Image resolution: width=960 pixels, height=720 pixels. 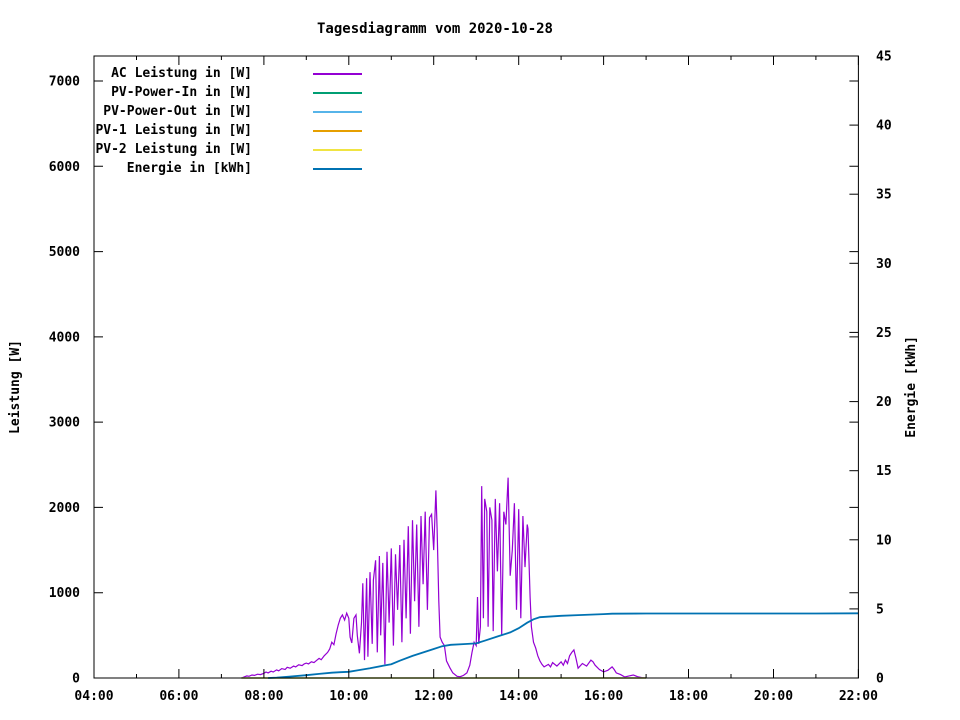 I want to click on y2-tick-label: 10, so click(x=884, y=540).